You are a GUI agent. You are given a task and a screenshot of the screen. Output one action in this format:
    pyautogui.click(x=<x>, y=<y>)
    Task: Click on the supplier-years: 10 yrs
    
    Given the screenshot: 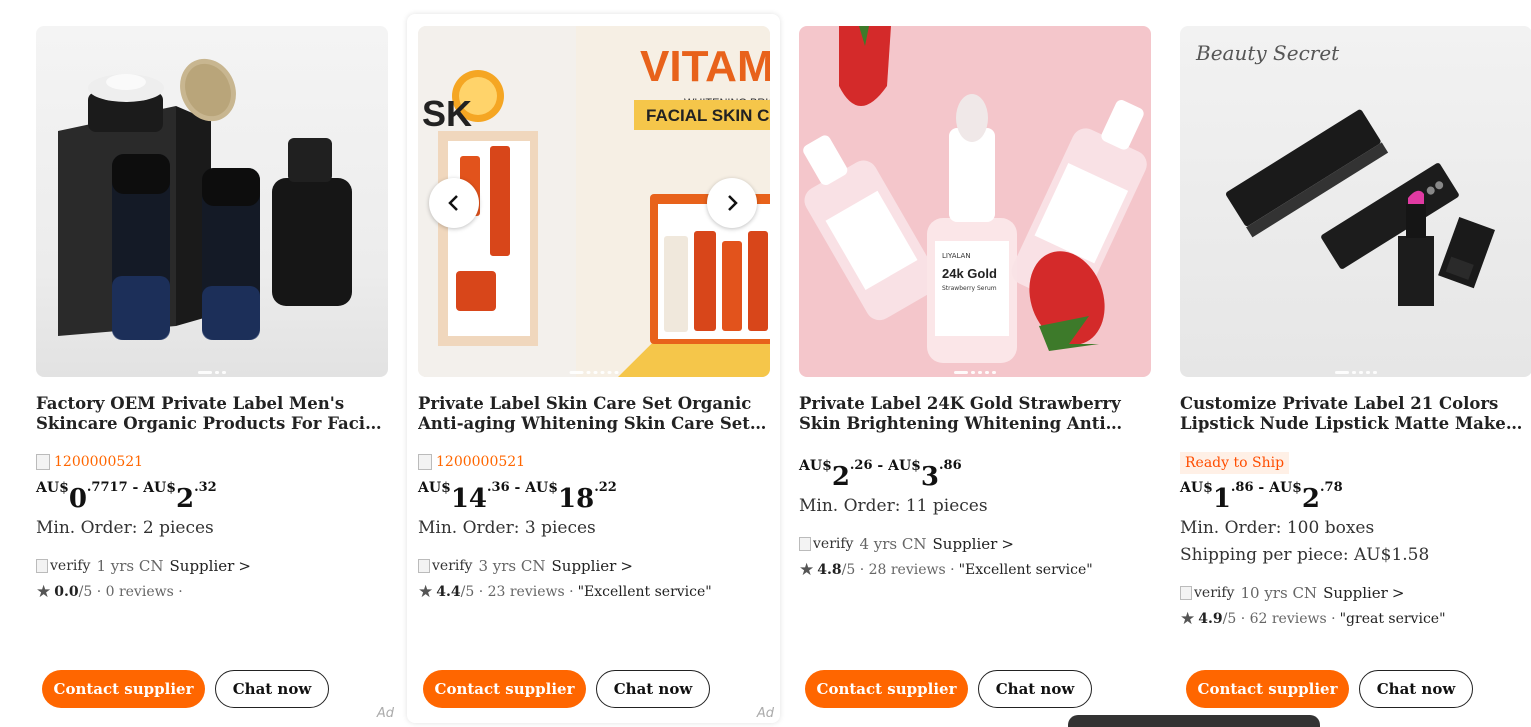 What is the action you would take?
    pyautogui.click(x=1264, y=593)
    